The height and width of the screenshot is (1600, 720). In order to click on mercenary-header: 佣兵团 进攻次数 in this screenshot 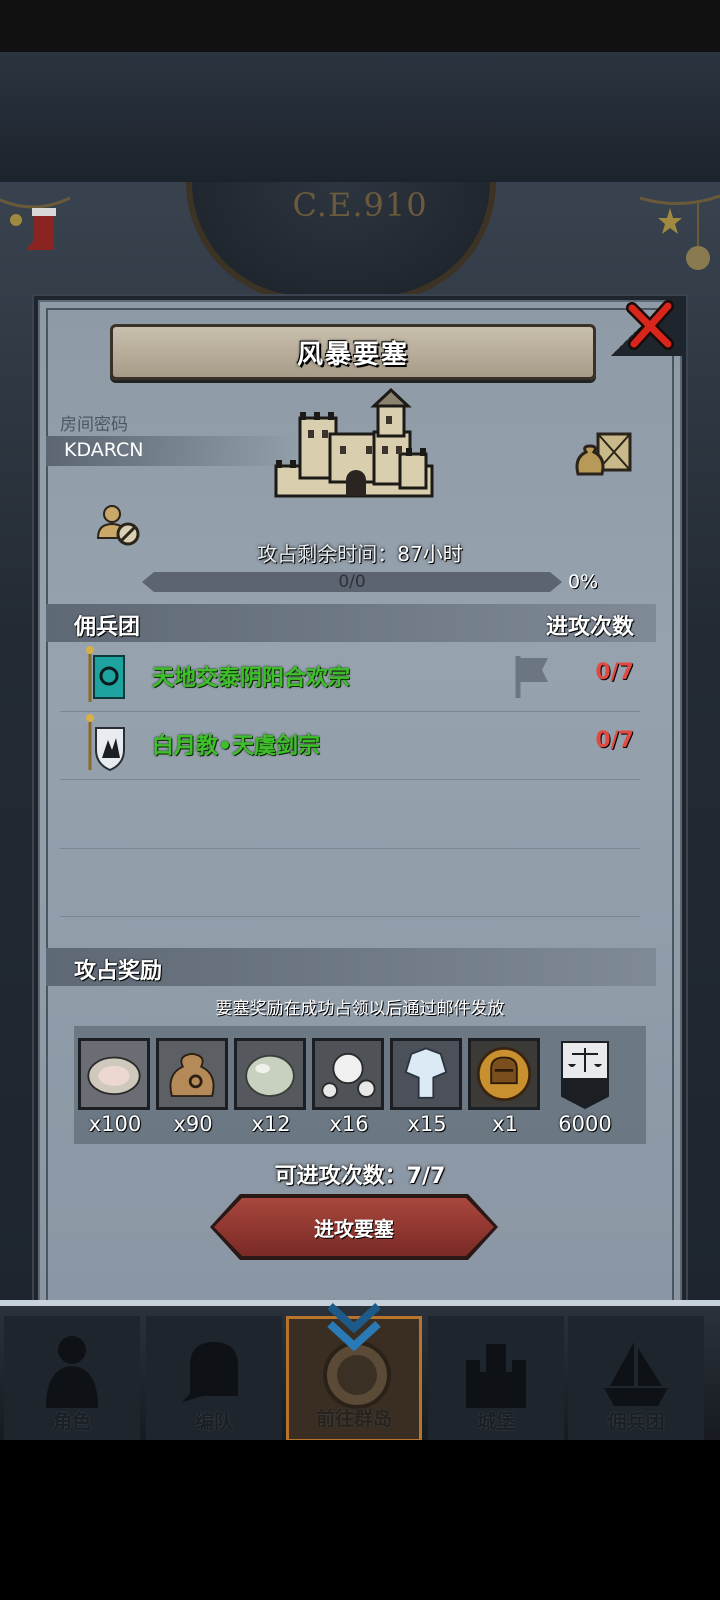, I will do `click(351, 623)`.